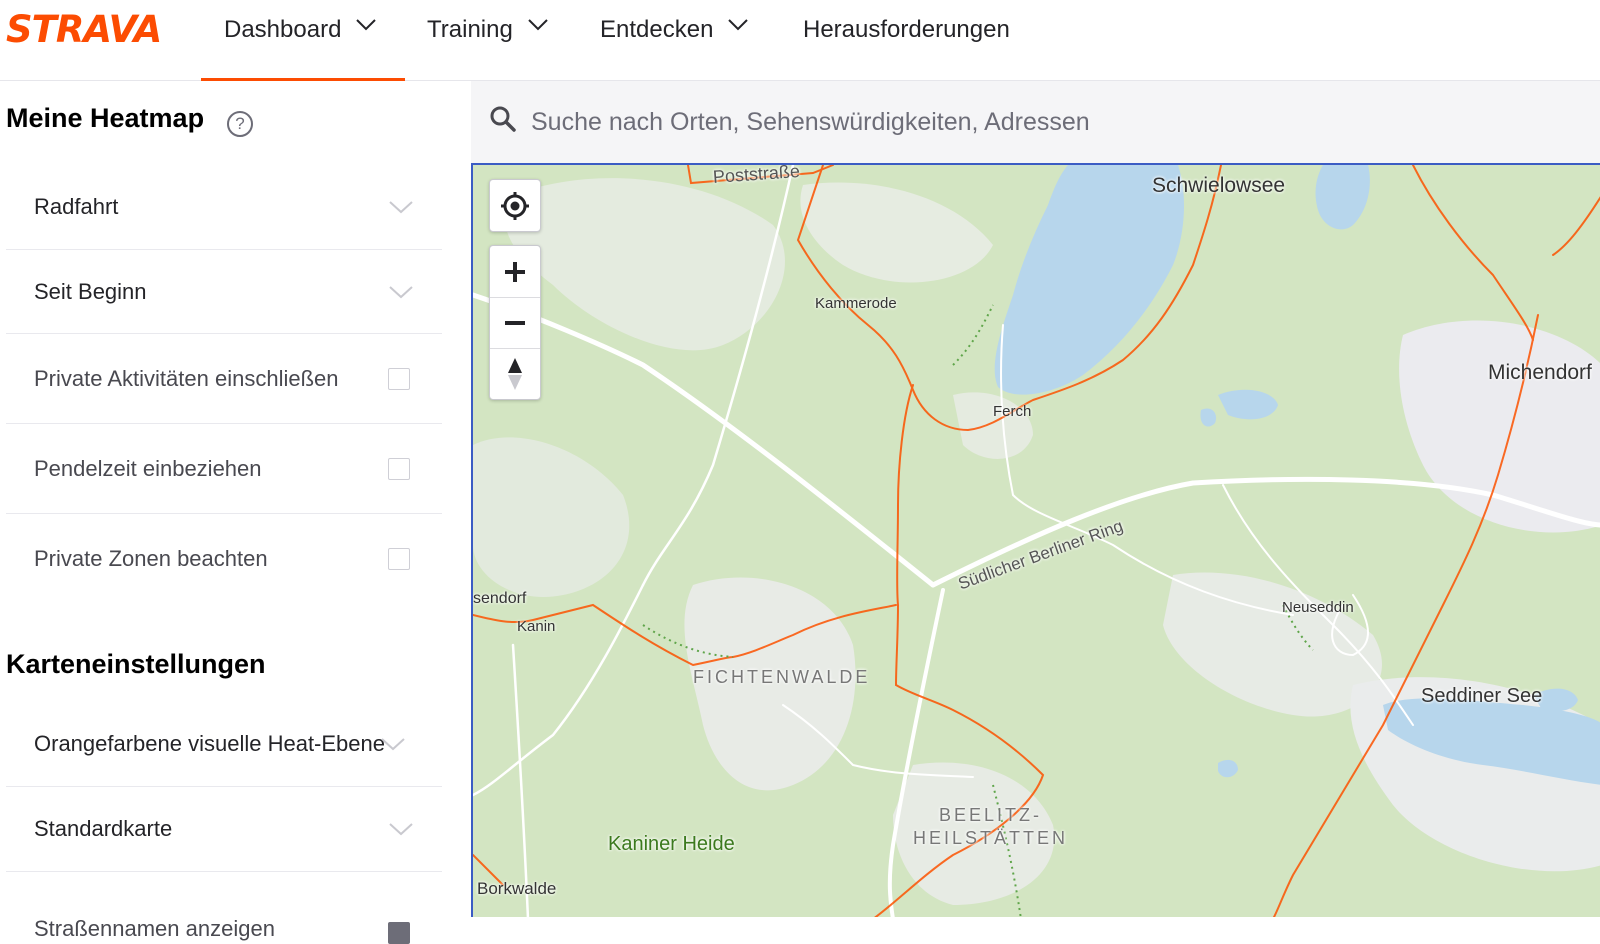 This screenshot has height=944, width=1600. I want to click on zoom-out-button, so click(515, 322).